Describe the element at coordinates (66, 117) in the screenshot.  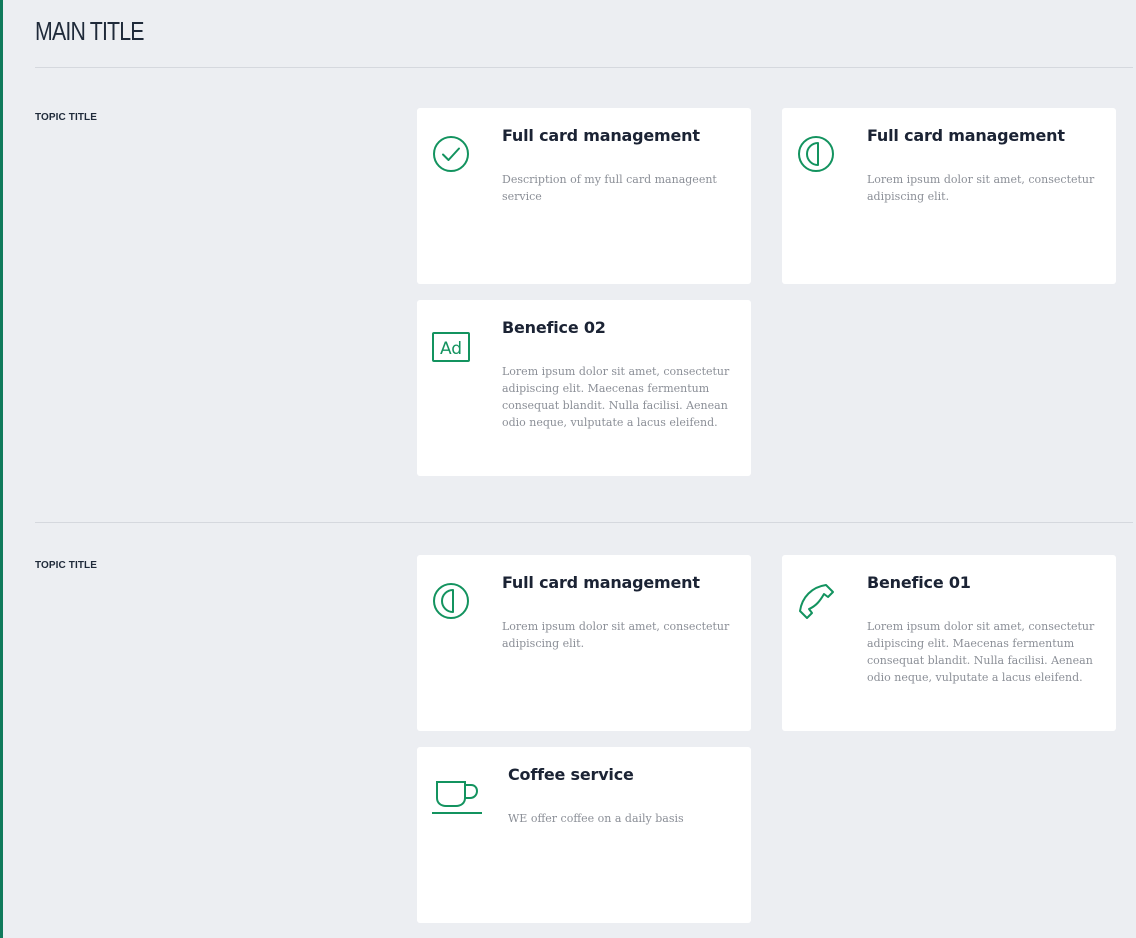
I see `section-1-topic-title: TOPIC TITLE` at that location.